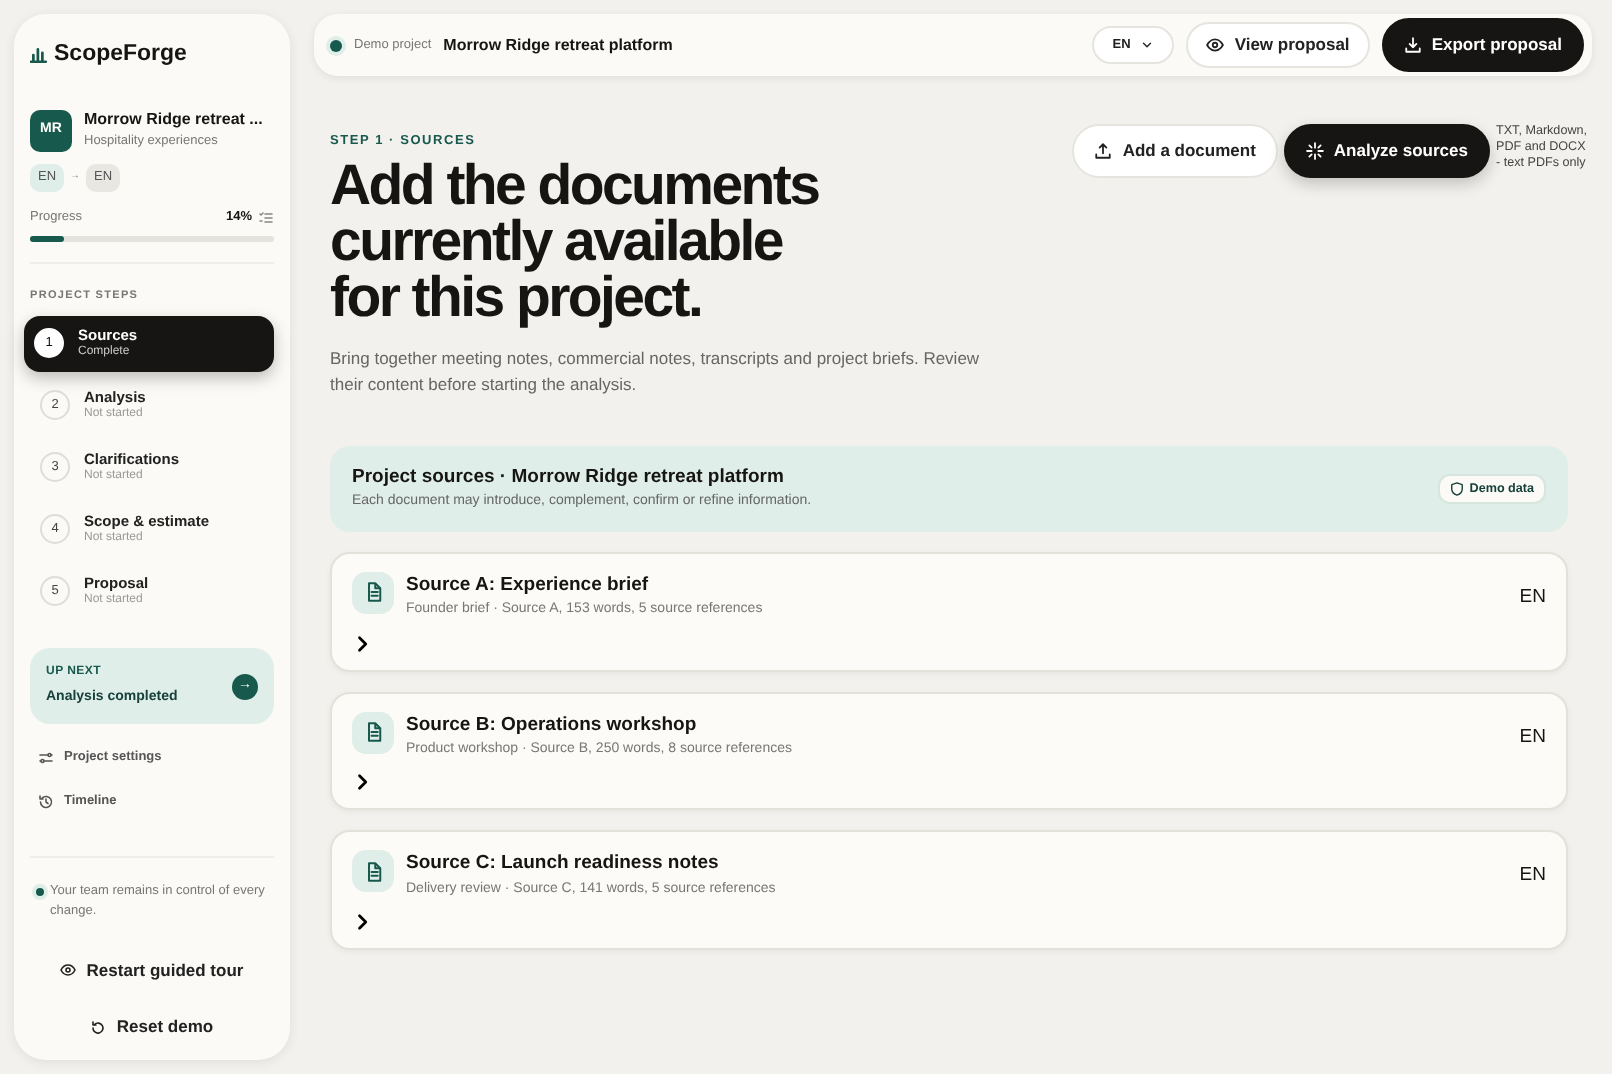 This screenshot has width=1612, height=1074. I want to click on shield-icon, so click(1456, 488).